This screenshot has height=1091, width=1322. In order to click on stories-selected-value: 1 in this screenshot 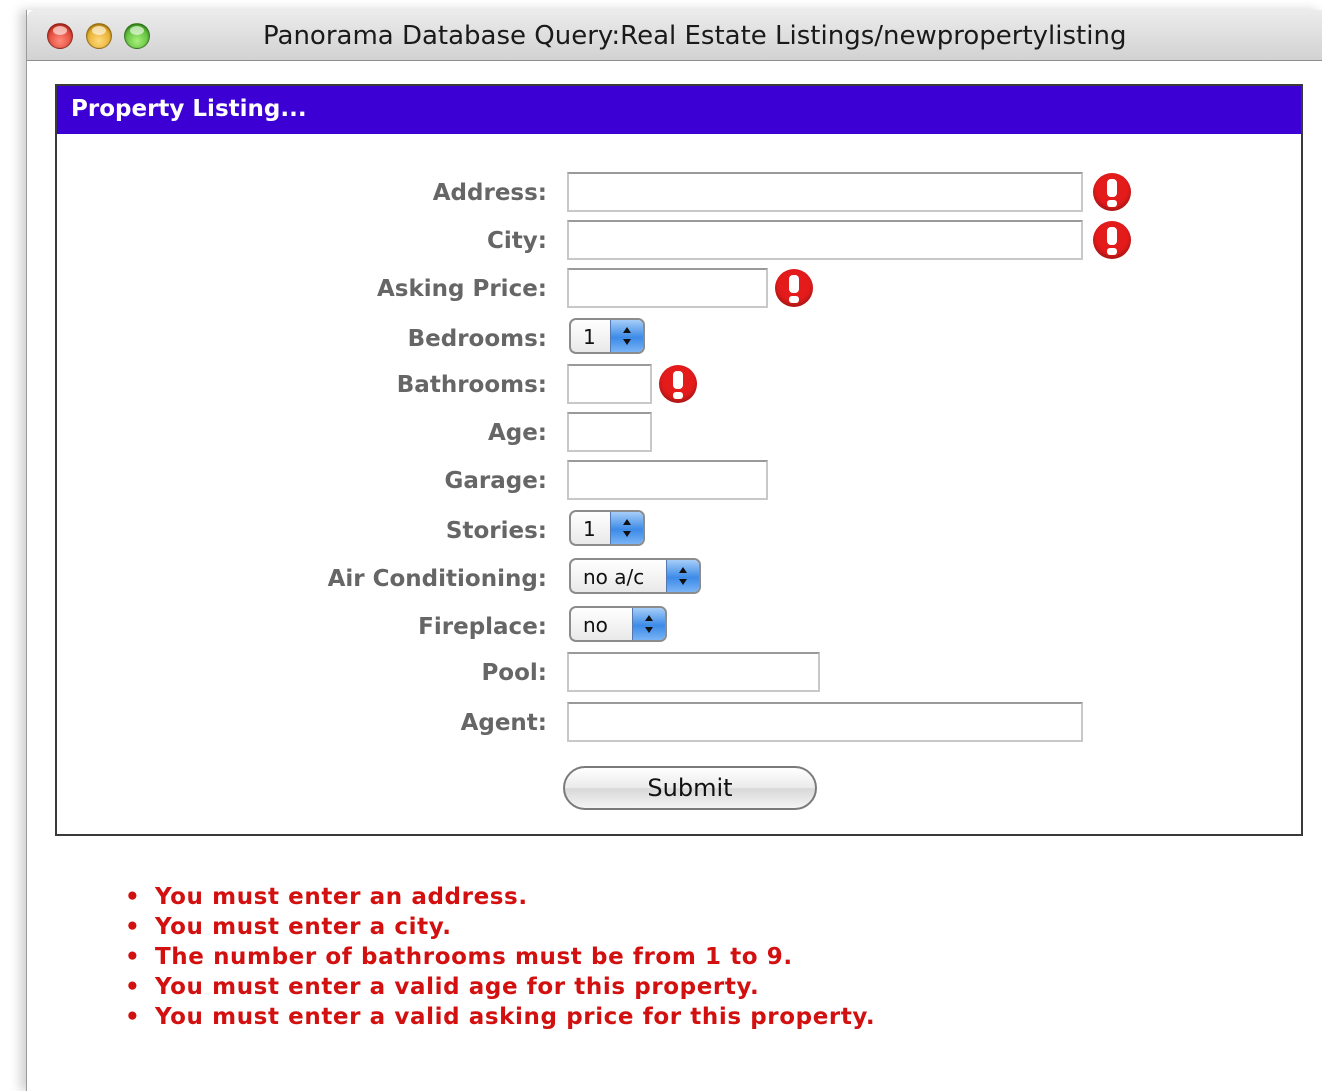, I will do `click(589, 529)`.